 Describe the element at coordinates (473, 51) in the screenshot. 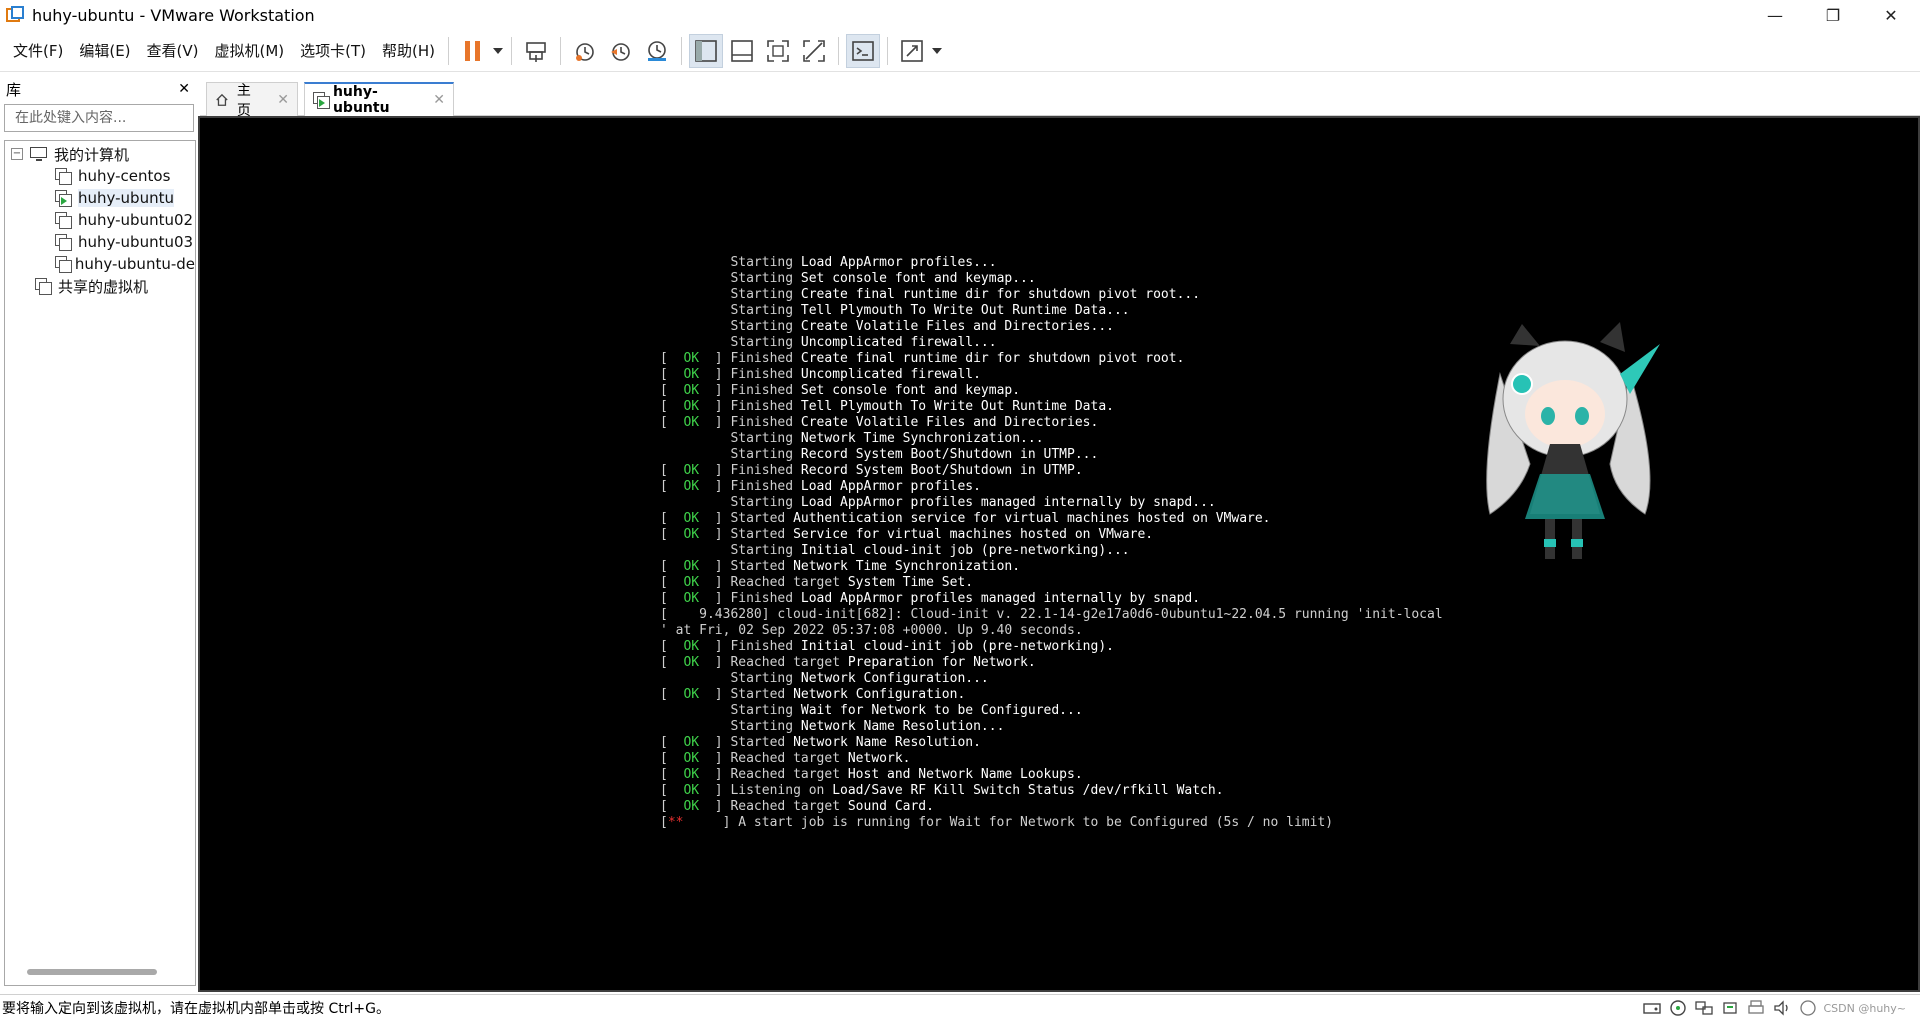

I see `pause-button` at that location.